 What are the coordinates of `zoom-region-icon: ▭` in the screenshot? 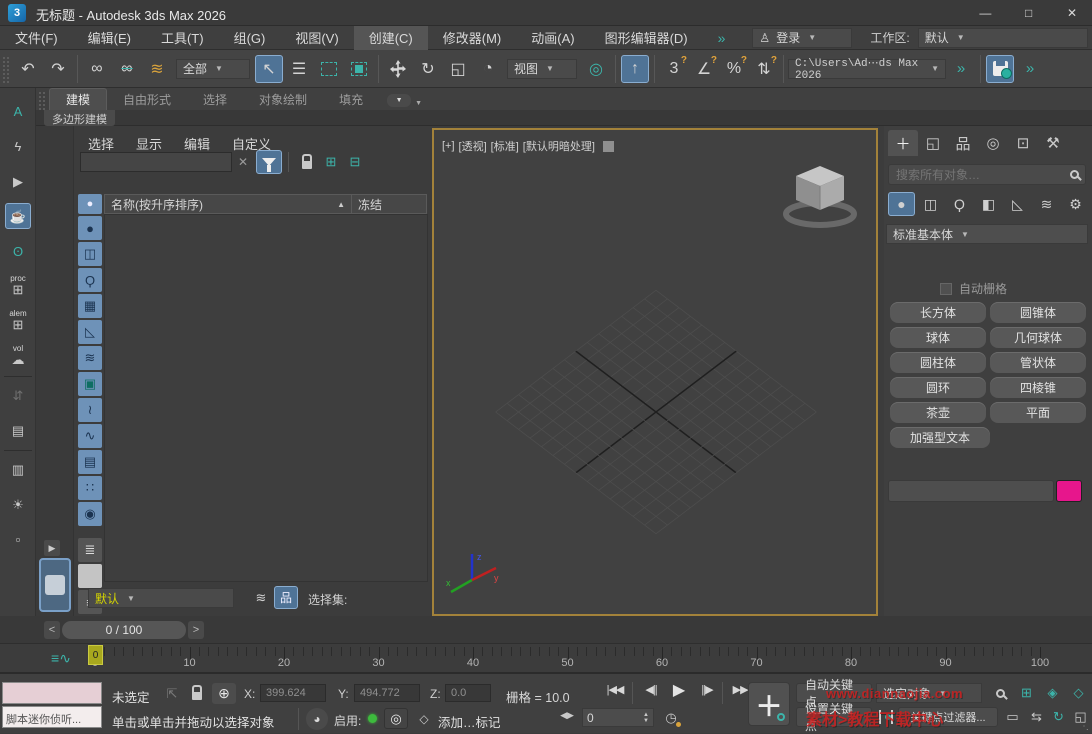 It's located at (1012, 717).